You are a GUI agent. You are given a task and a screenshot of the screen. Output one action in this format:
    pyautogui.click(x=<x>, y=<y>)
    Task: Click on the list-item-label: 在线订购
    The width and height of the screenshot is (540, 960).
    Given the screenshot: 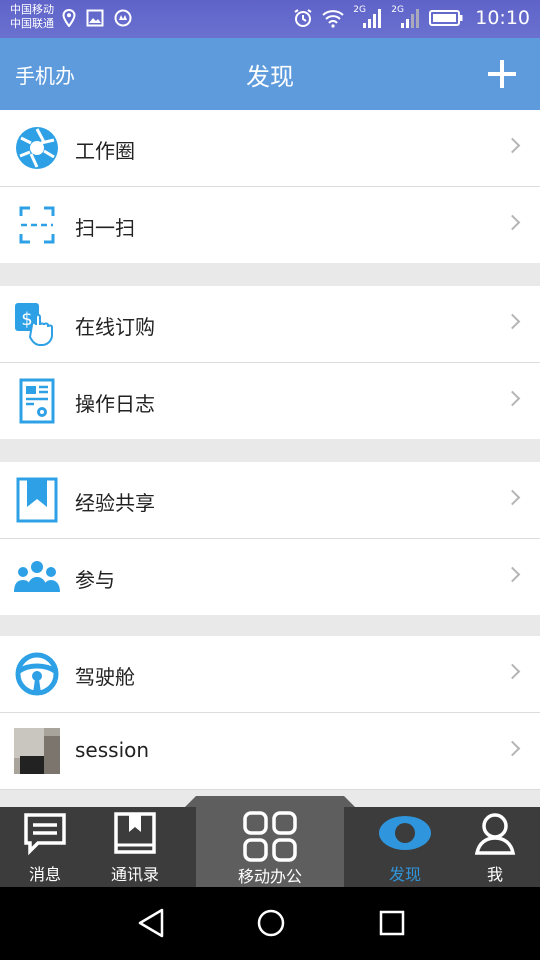 What is the action you would take?
    pyautogui.click(x=115, y=327)
    